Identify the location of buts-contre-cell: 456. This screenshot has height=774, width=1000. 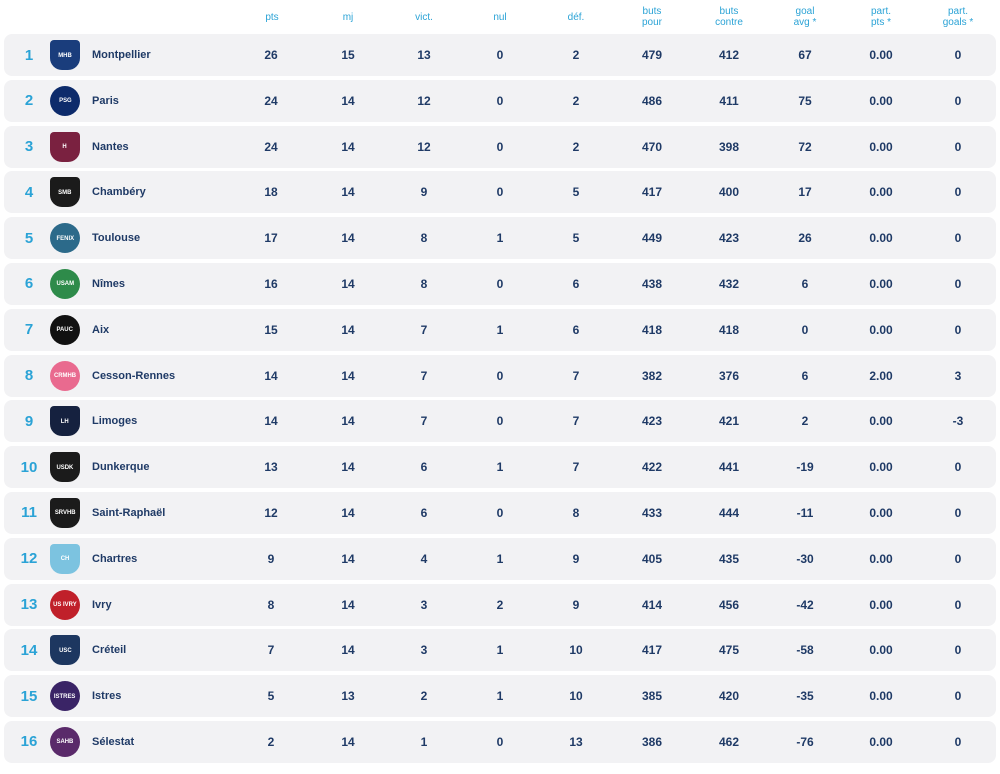
(729, 604).